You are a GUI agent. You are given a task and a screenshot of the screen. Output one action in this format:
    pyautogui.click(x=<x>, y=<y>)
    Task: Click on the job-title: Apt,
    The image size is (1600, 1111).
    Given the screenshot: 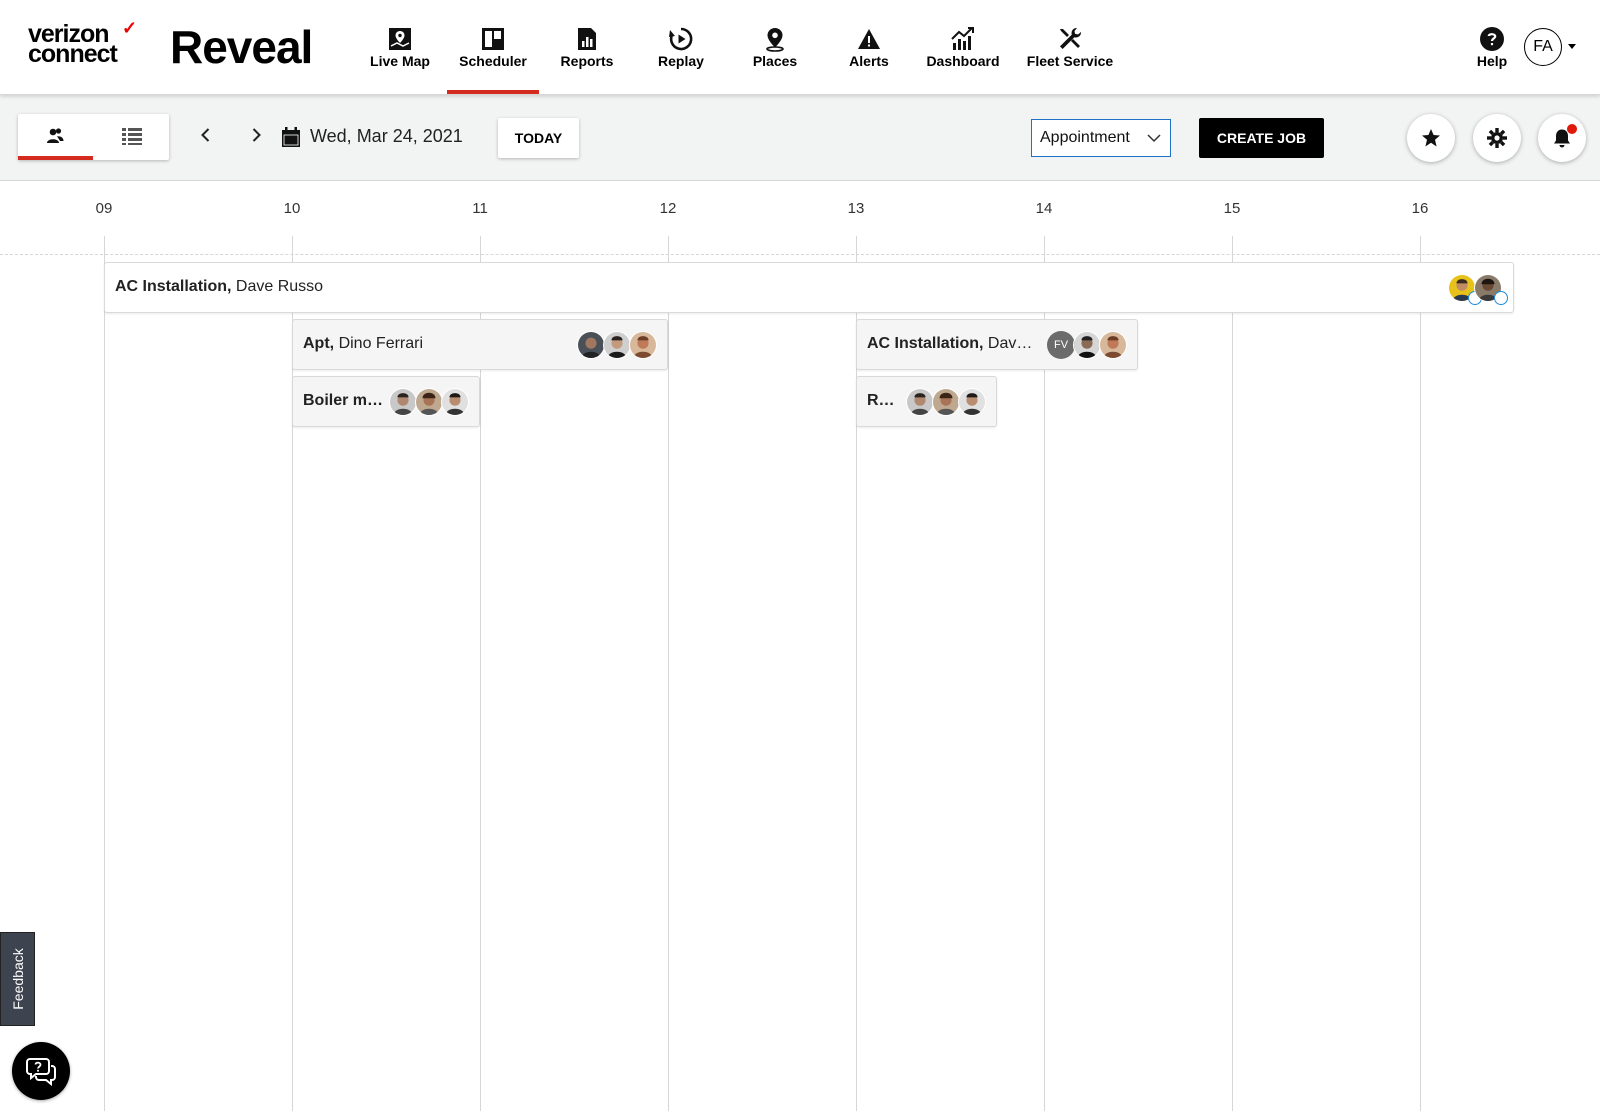 What is the action you would take?
    pyautogui.click(x=319, y=343)
    